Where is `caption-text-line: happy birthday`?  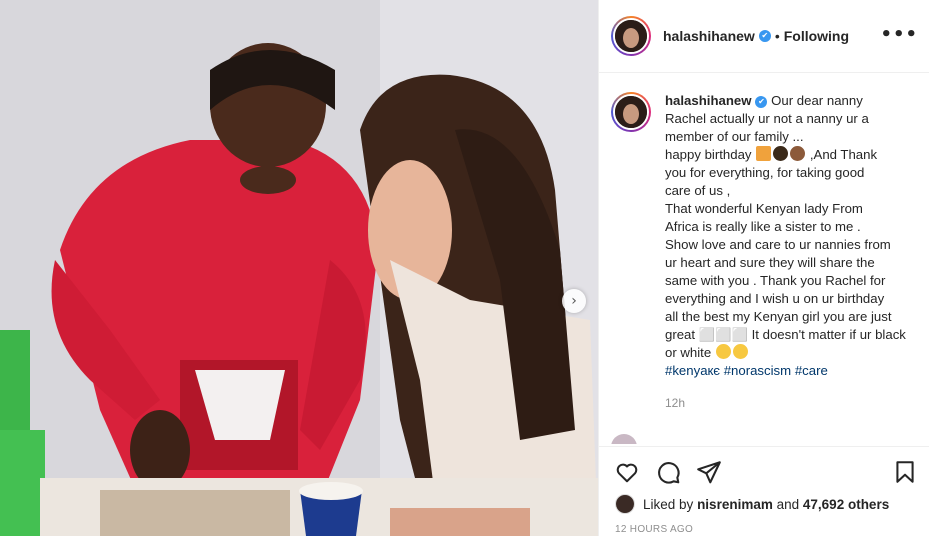
caption-text-line: happy birthday is located at coordinates (708, 154).